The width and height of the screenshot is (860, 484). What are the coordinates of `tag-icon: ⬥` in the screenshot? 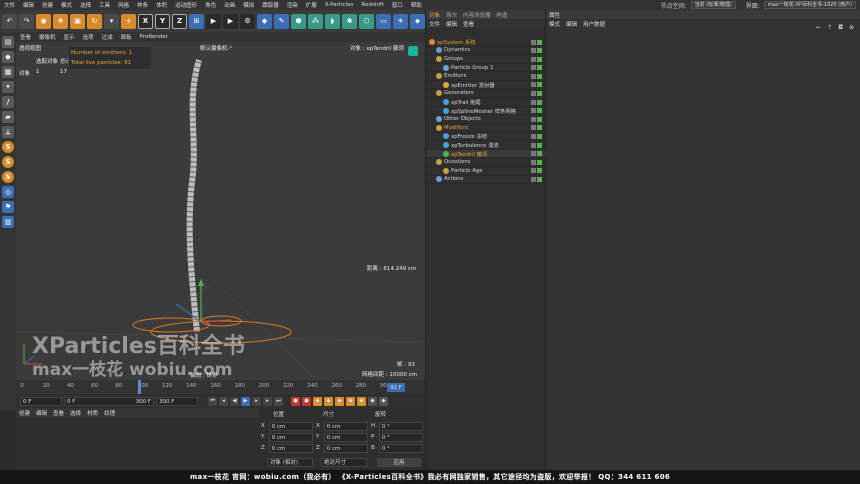 It's located at (417, 21).